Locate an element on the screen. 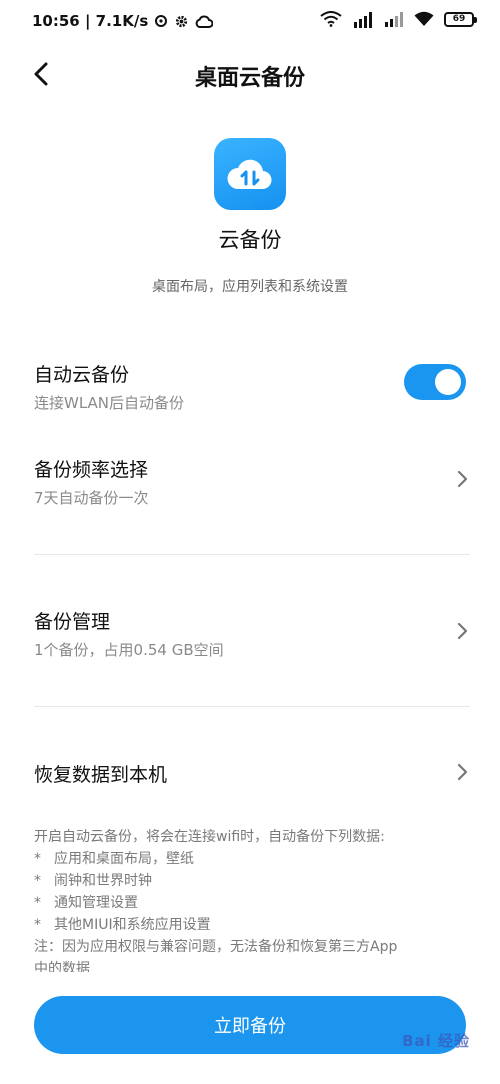  auto-backup-row: 自动云备份 连接WLAN后自动备份 is located at coordinates (252, 386).